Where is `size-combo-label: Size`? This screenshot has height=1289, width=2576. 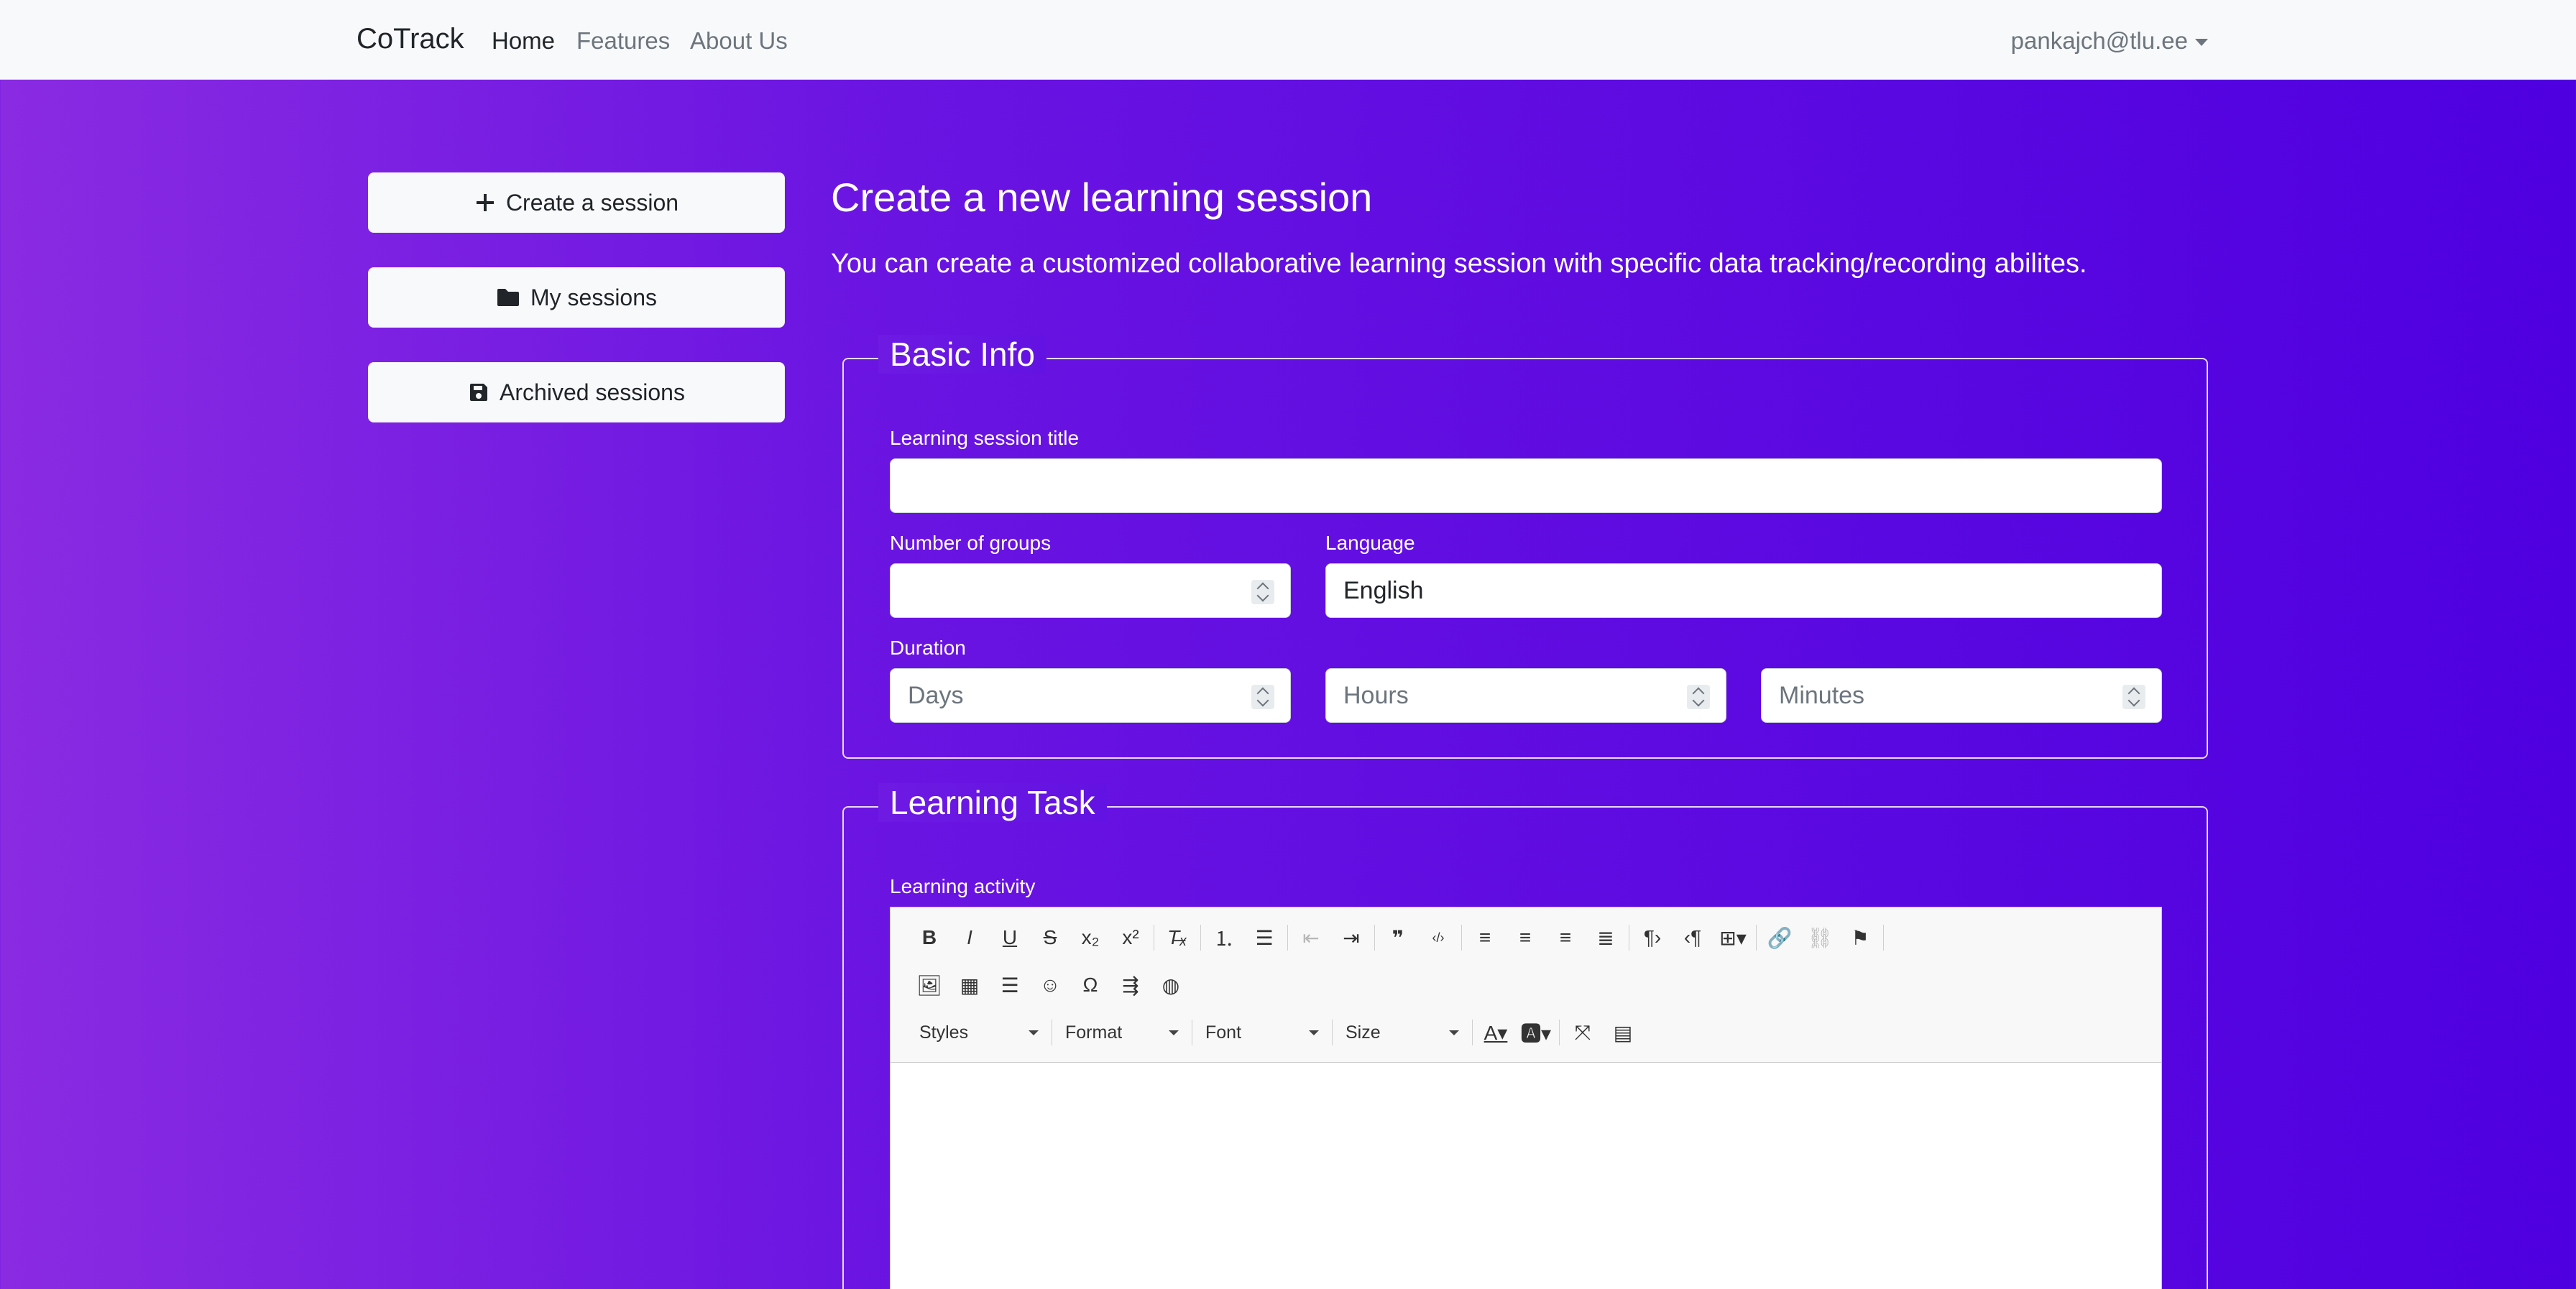 size-combo-label: Size is located at coordinates (1363, 1032).